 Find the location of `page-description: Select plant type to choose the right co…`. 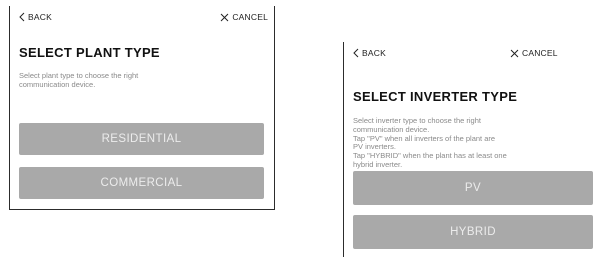

page-description: Select plant type to choose the right co… is located at coordinates (119, 80).